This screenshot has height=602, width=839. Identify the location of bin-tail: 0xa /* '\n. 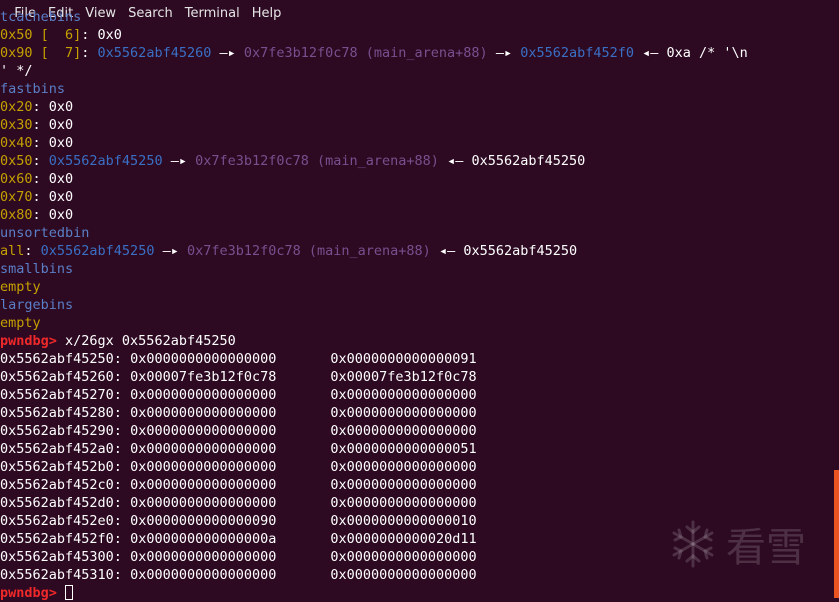
(707, 53).